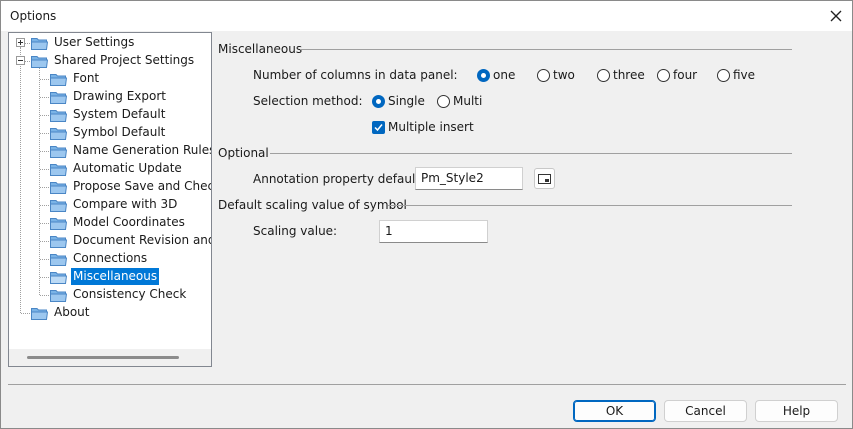 The width and height of the screenshot is (853, 429). I want to click on tree-item-label: Model Coordinates, so click(129, 222).